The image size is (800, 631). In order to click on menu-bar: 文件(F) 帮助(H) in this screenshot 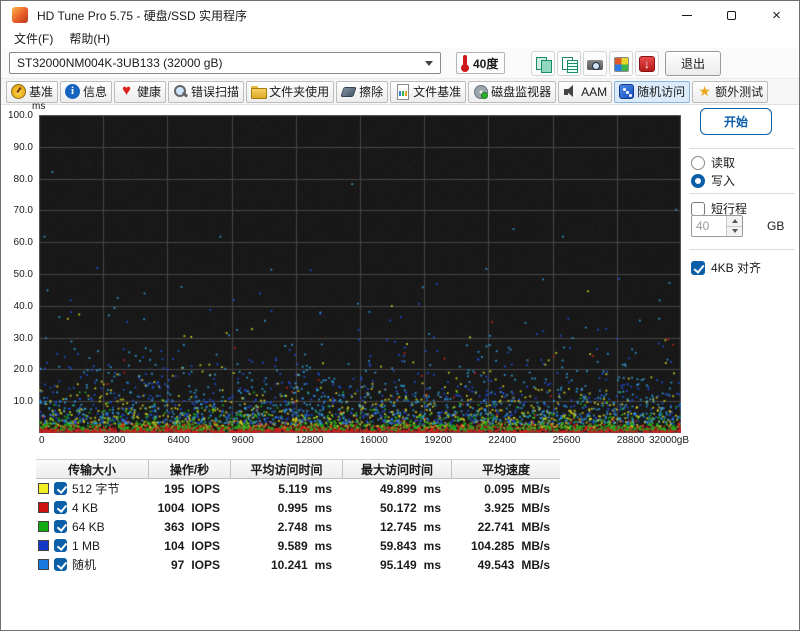, I will do `click(400, 38)`.